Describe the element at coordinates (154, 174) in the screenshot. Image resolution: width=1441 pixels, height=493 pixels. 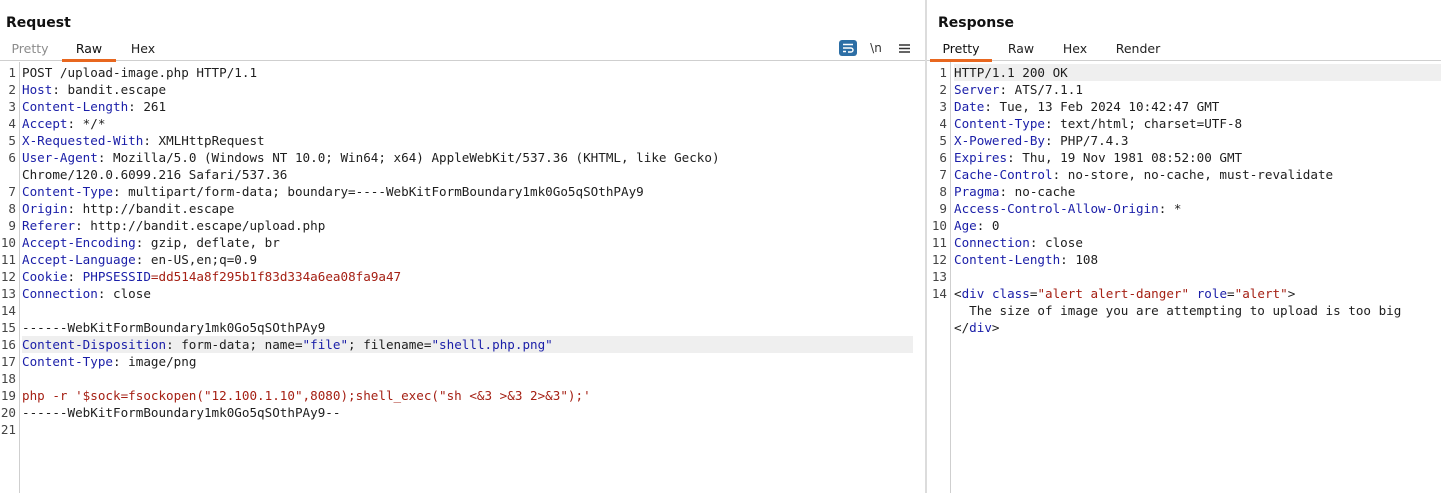
I see `code-line: Chrome/120.0.6099.216 Safari/537.36` at that location.